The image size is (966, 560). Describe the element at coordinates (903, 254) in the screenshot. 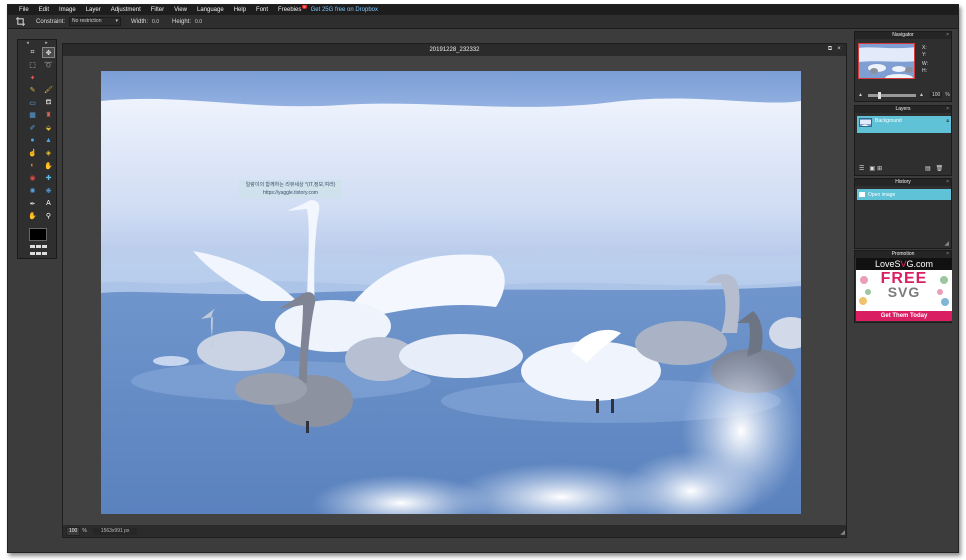

I see `promotion-title: Promotion` at that location.